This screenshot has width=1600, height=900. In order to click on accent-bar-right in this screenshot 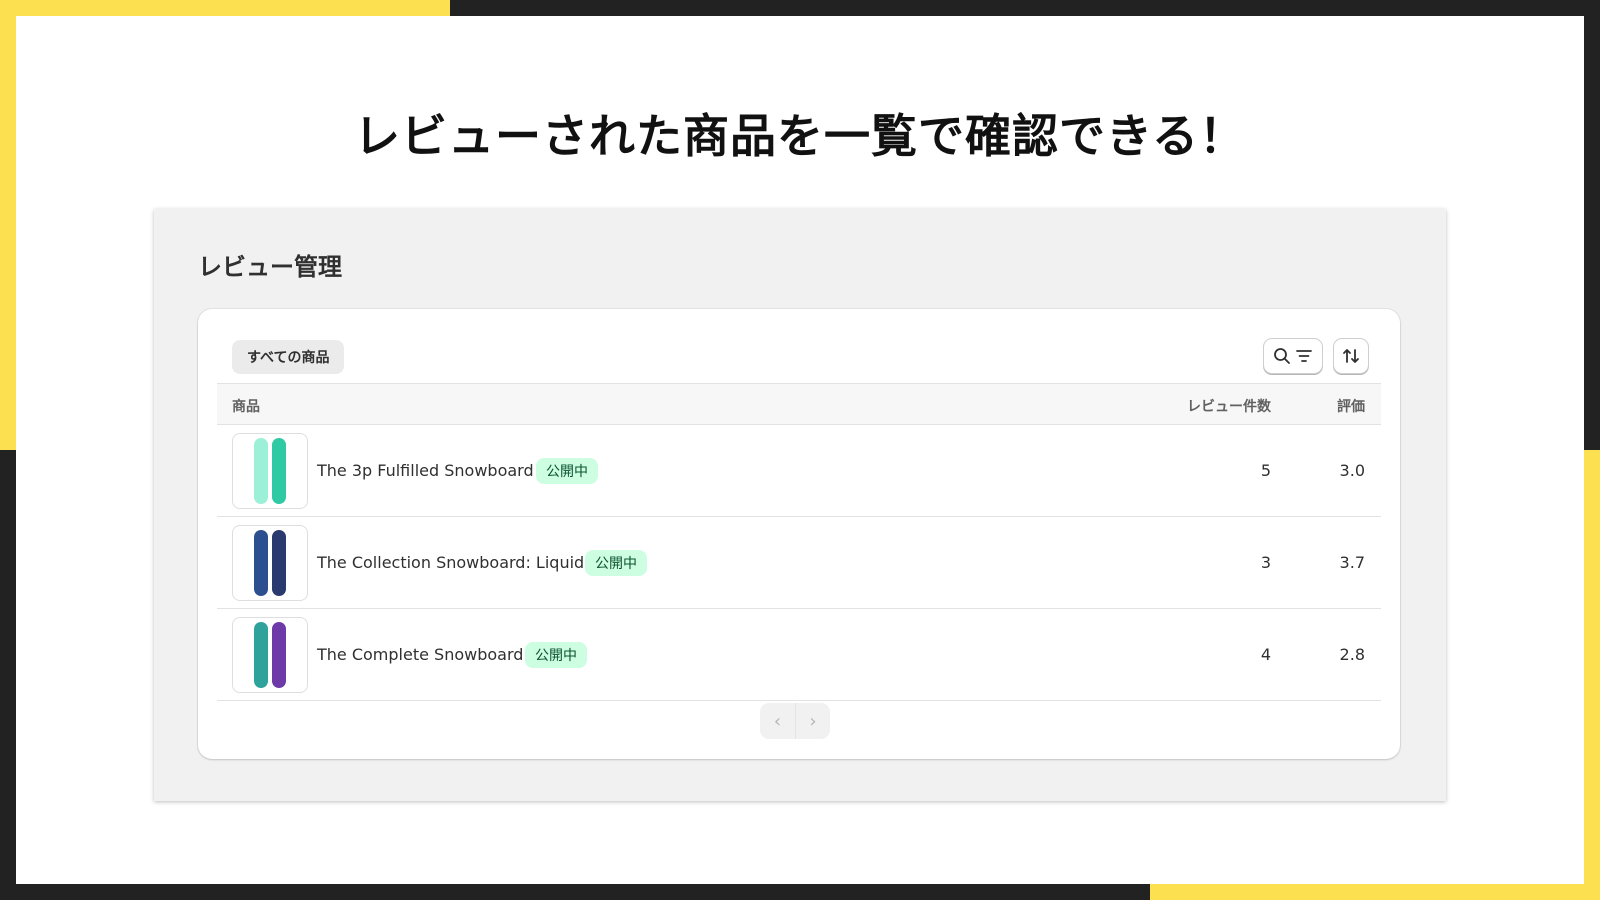, I will do `click(1592, 675)`.